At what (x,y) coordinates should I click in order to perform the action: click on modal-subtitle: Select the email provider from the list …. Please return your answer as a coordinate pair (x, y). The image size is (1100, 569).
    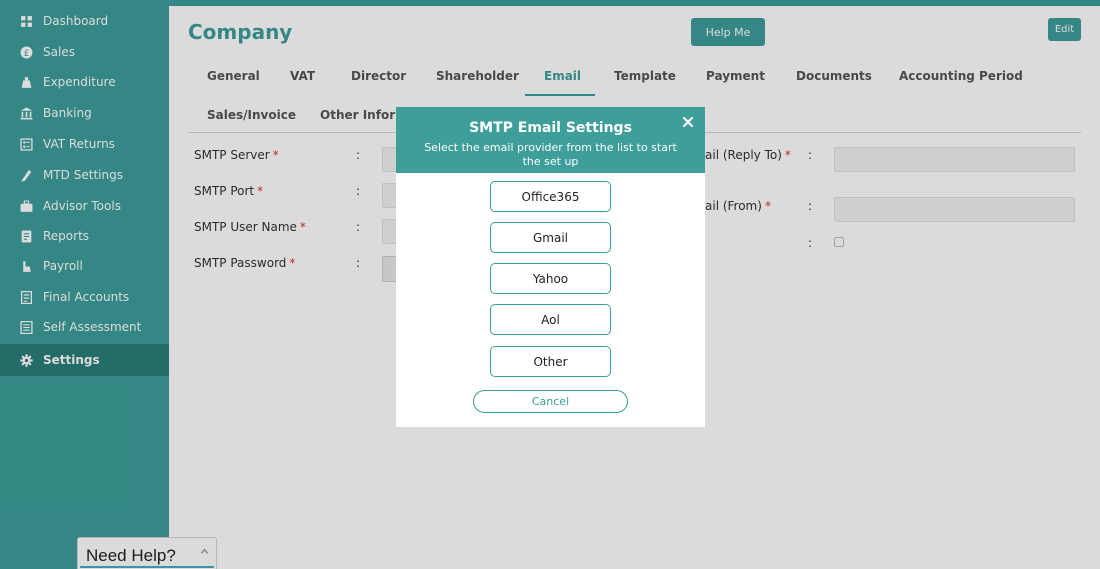
    Looking at the image, I should click on (550, 154).